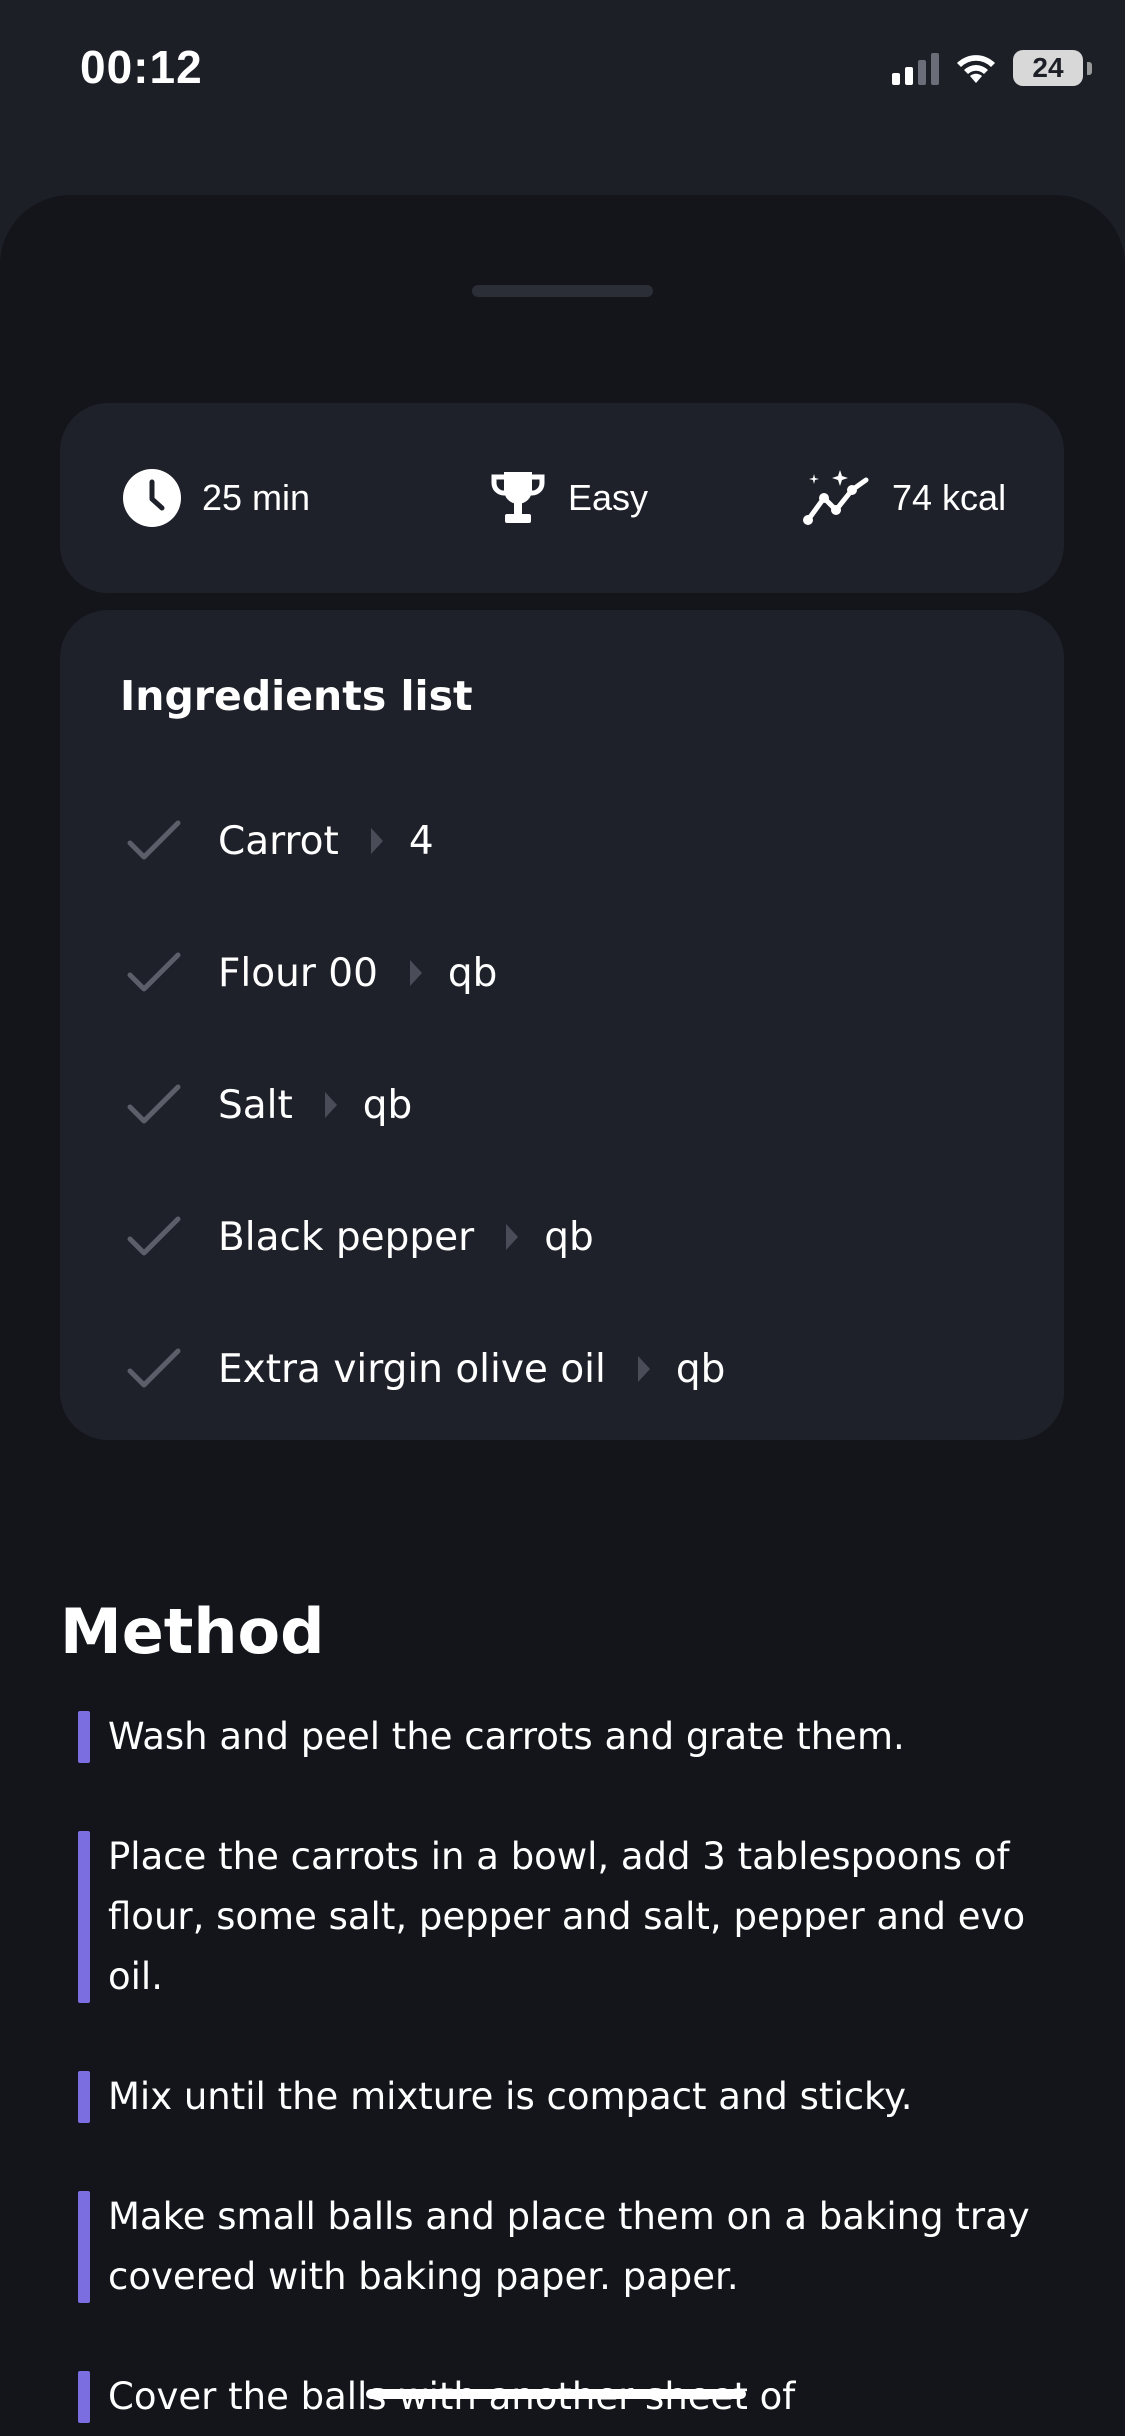 The image size is (1125, 2436). I want to click on ingredient-item: Black pepper qb, so click(425, 1237).